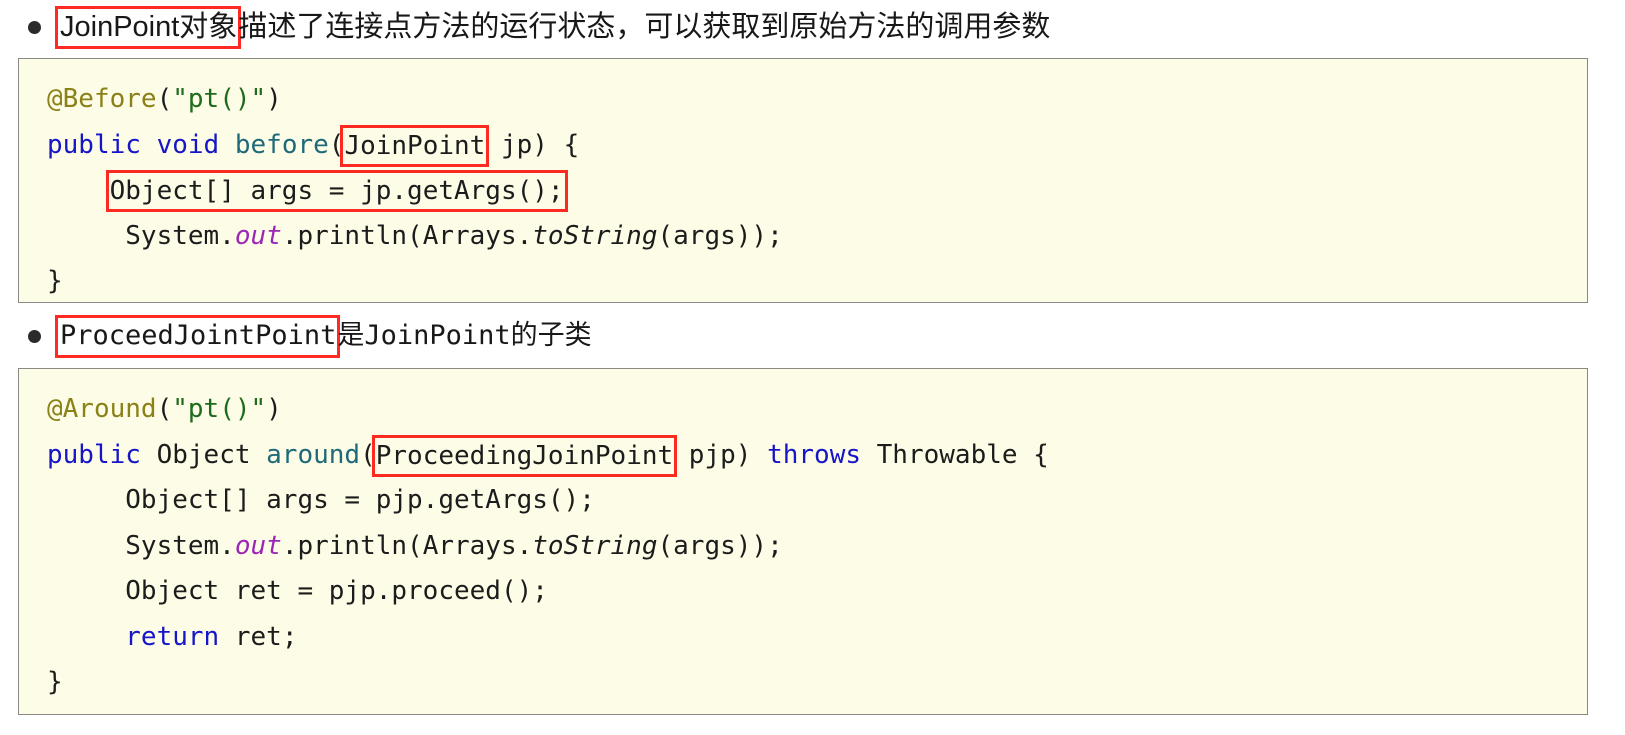 The height and width of the screenshot is (735, 1625). I want to click on bullet-rest-proceedjointpoint: 是JoinPoint的子类, so click(464, 335).